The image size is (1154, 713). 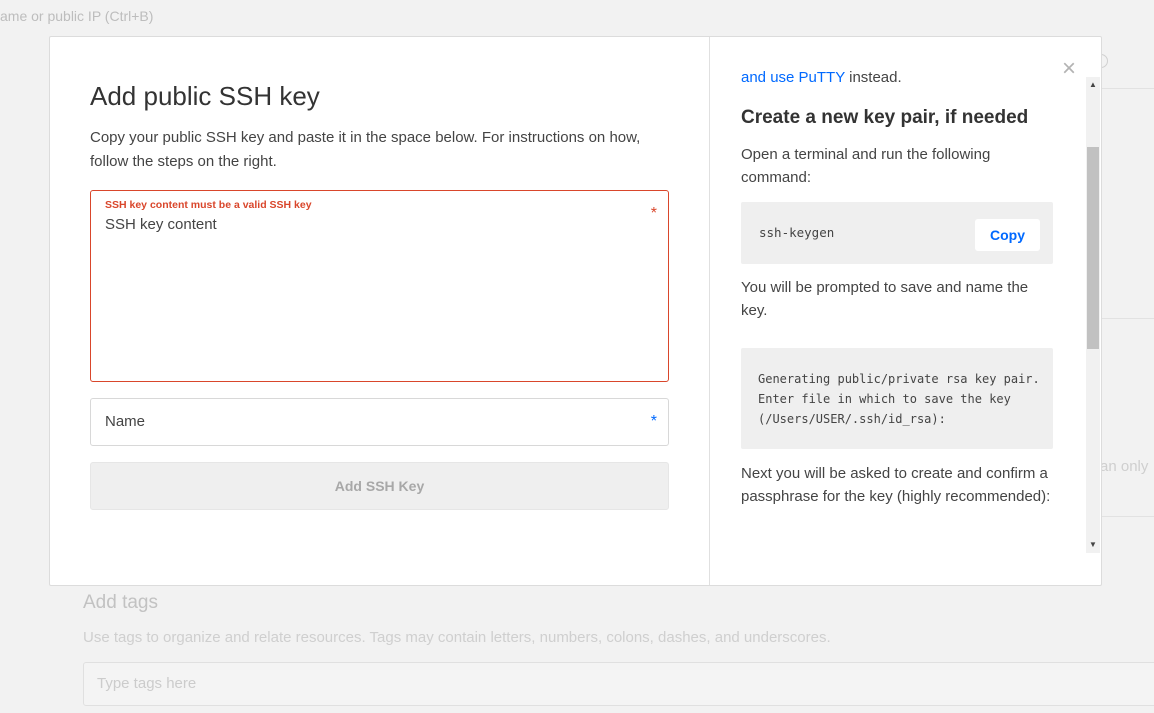 I want to click on scroll-down-arrow-icon: ▼, so click(x=1093, y=545).